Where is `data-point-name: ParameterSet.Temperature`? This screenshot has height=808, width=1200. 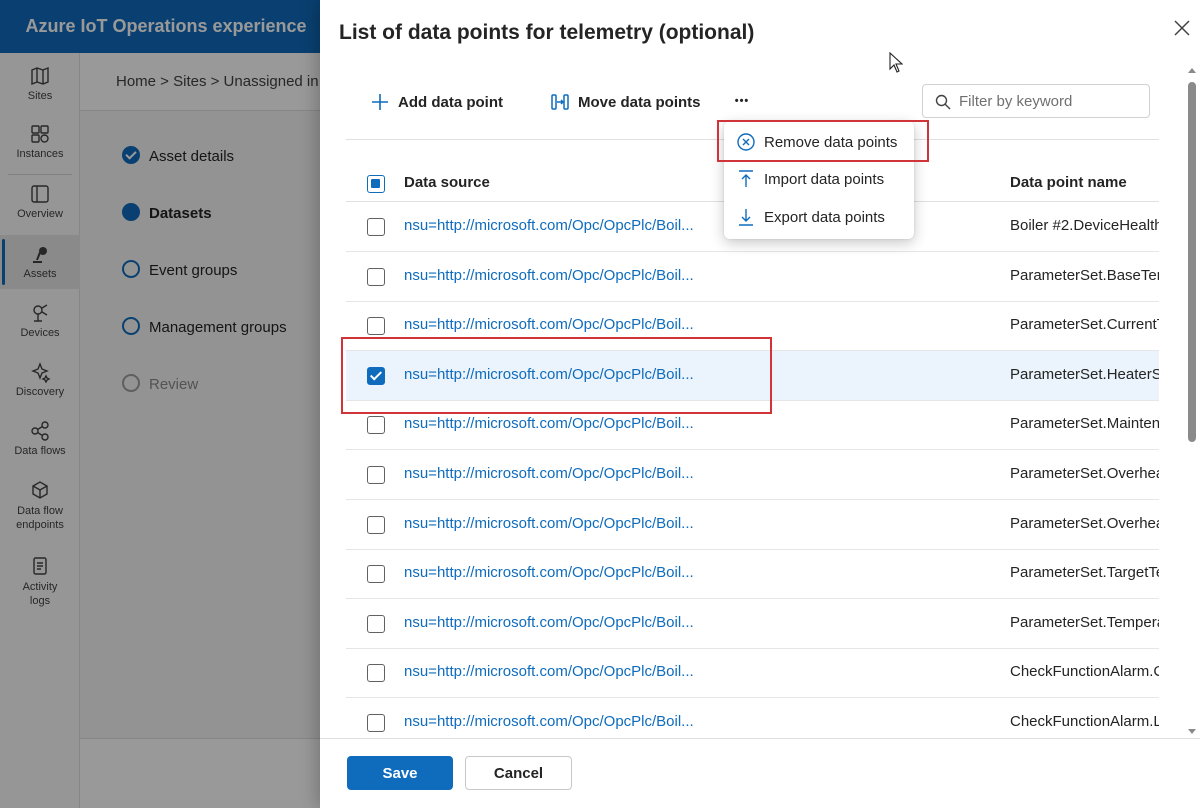 data-point-name: ParameterSet.Temperature is located at coordinates (1084, 622).